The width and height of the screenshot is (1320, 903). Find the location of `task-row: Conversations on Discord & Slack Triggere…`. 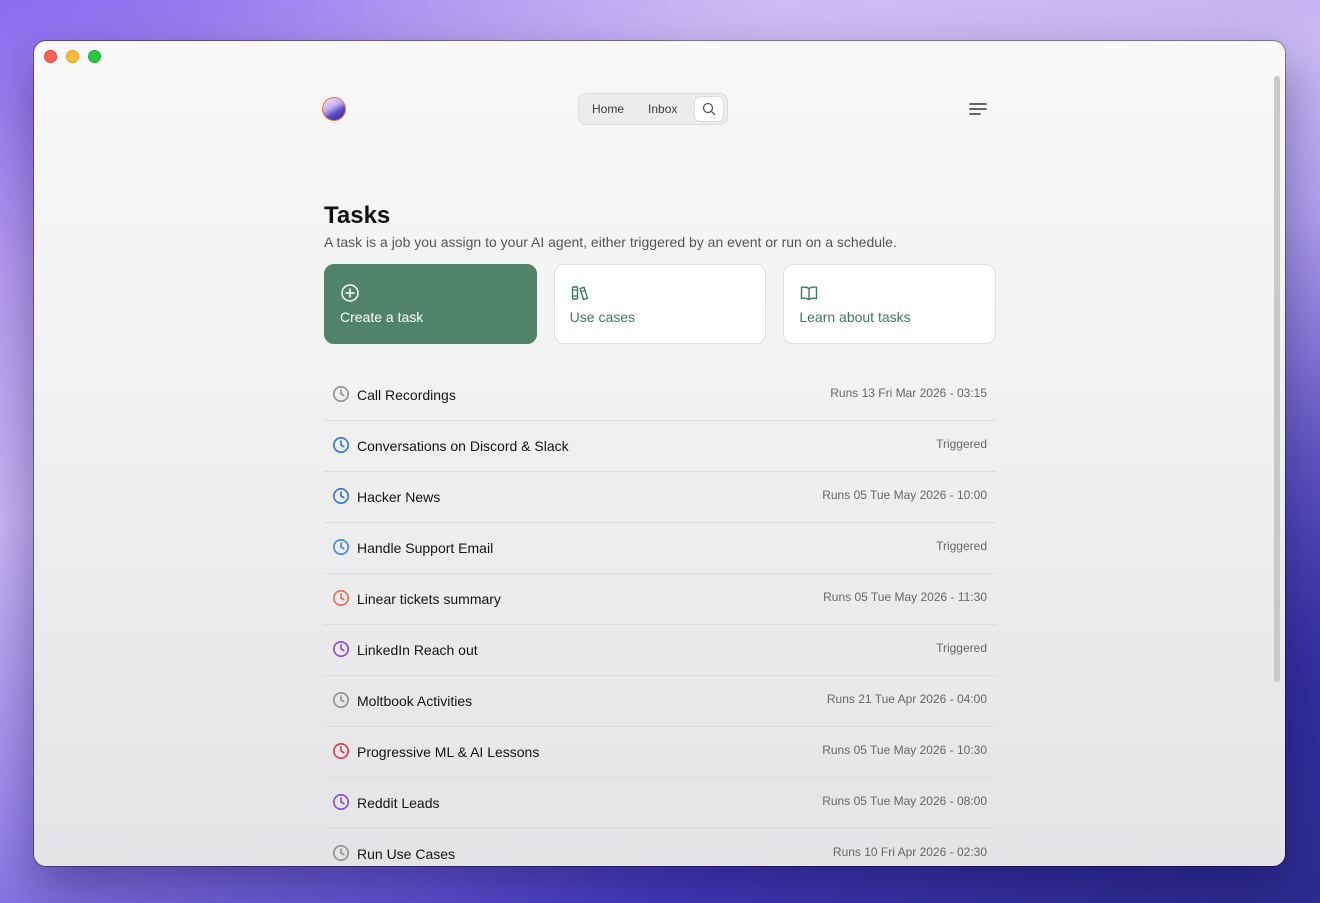

task-row: Conversations on Discord & Slack Triggere… is located at coordinates (660, 446).